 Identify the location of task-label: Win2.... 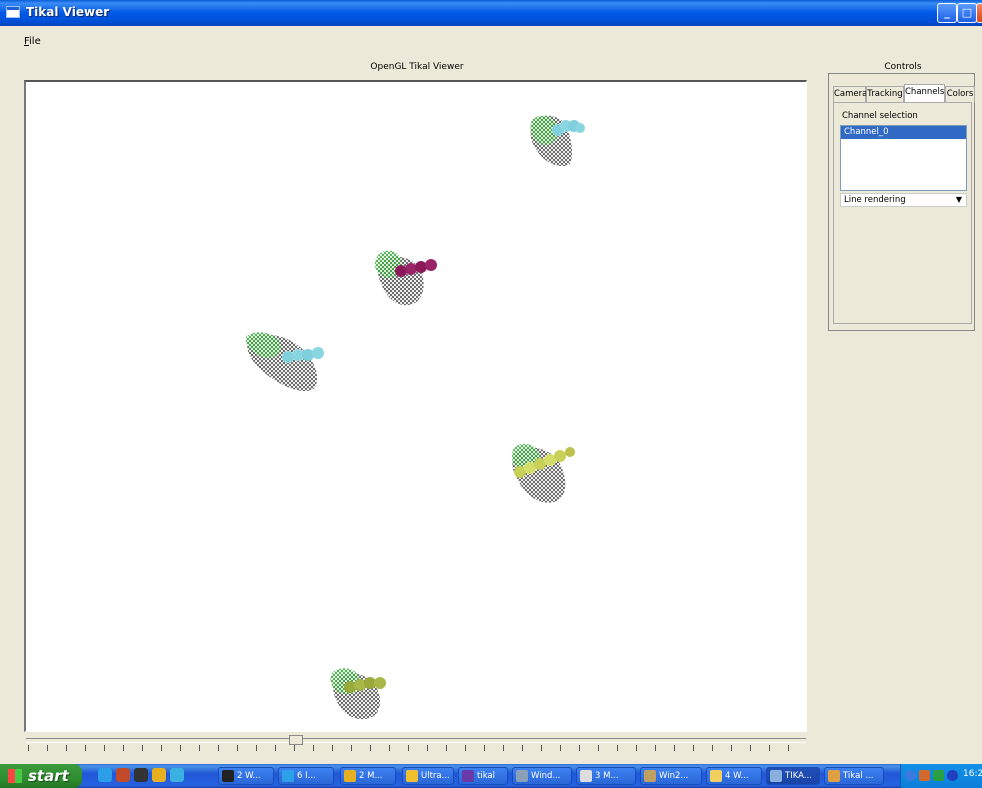
(674, 776).